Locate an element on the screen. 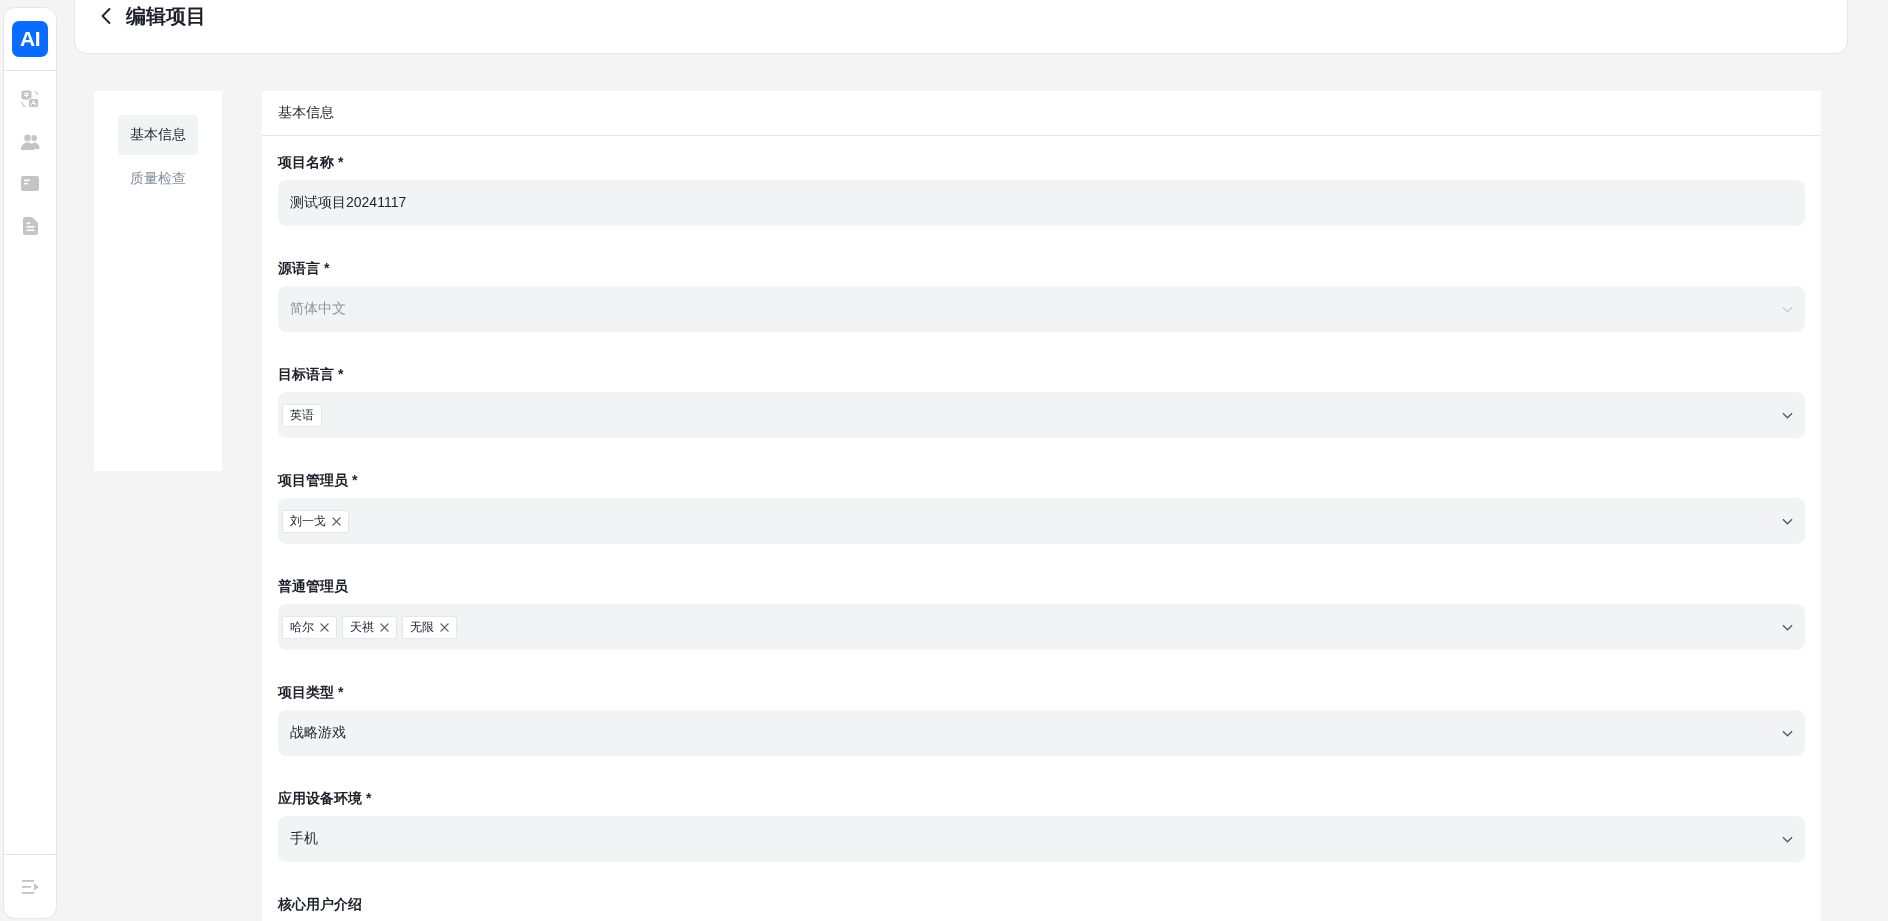  text-input: 测试项目20241117 is located at coordinates (1041, 203).